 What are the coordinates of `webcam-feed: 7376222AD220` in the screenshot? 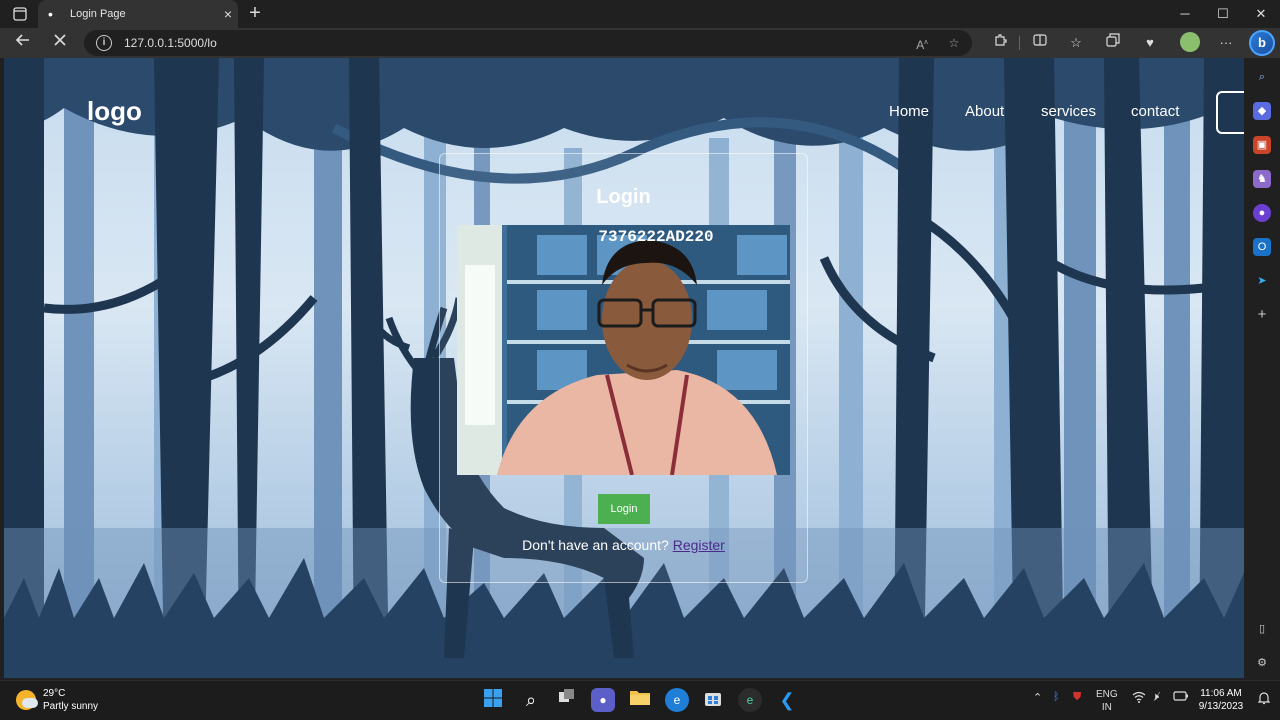 It's located at (623, 350).